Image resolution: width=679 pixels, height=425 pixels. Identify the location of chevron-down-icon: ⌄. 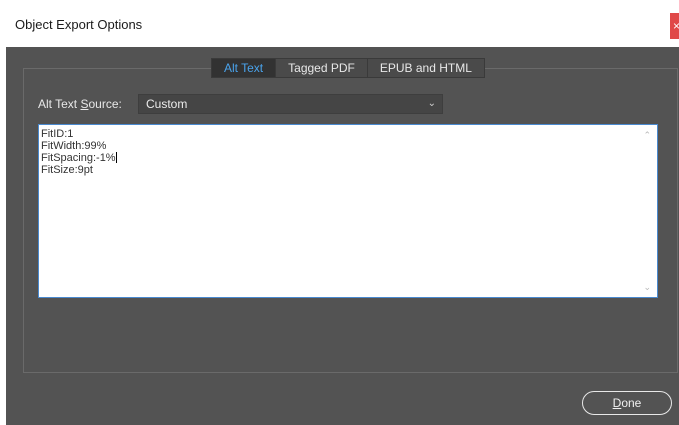
(431, 103).